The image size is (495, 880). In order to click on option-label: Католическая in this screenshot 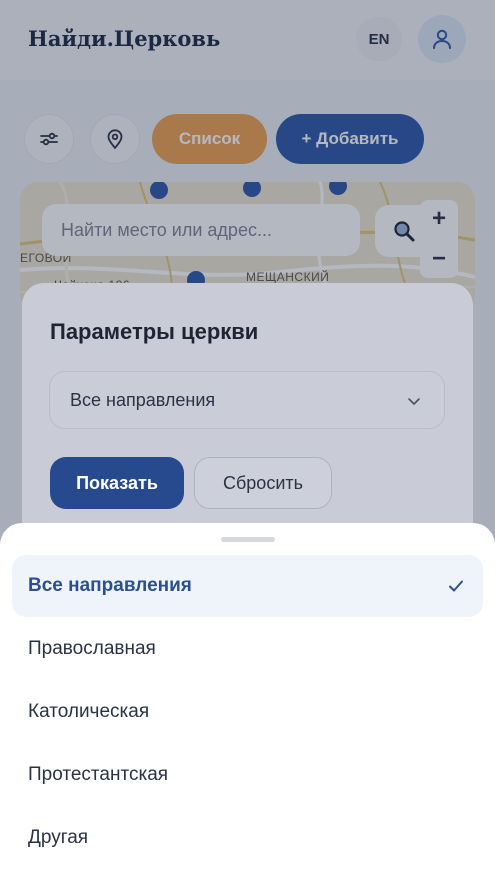, I will do `click(89, 711)`.